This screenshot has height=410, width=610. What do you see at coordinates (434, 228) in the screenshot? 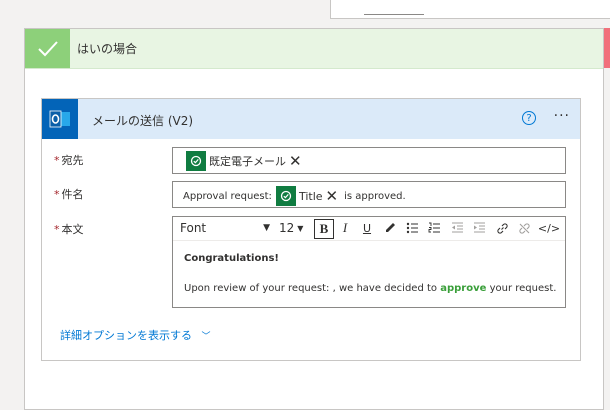
I see `numbered-list-icon` at bounding box center [434, 228].